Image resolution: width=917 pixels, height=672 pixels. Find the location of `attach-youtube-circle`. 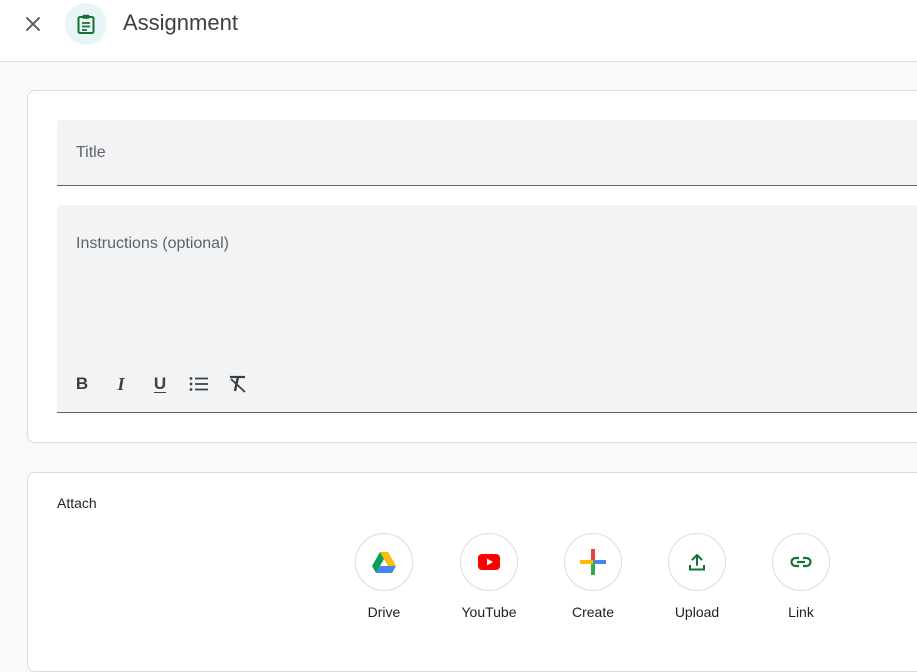

attach-youtube-circle is located at coordinates (489, 562).